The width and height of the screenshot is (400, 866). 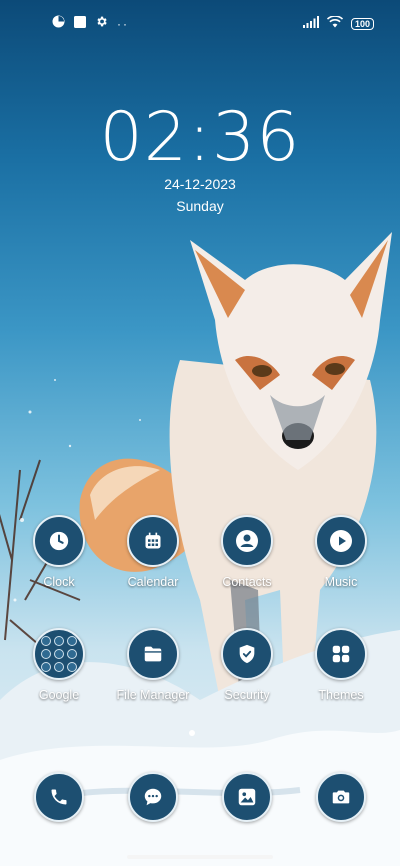 I want to click on app-label: File Manager, so click(x=153, y=695).